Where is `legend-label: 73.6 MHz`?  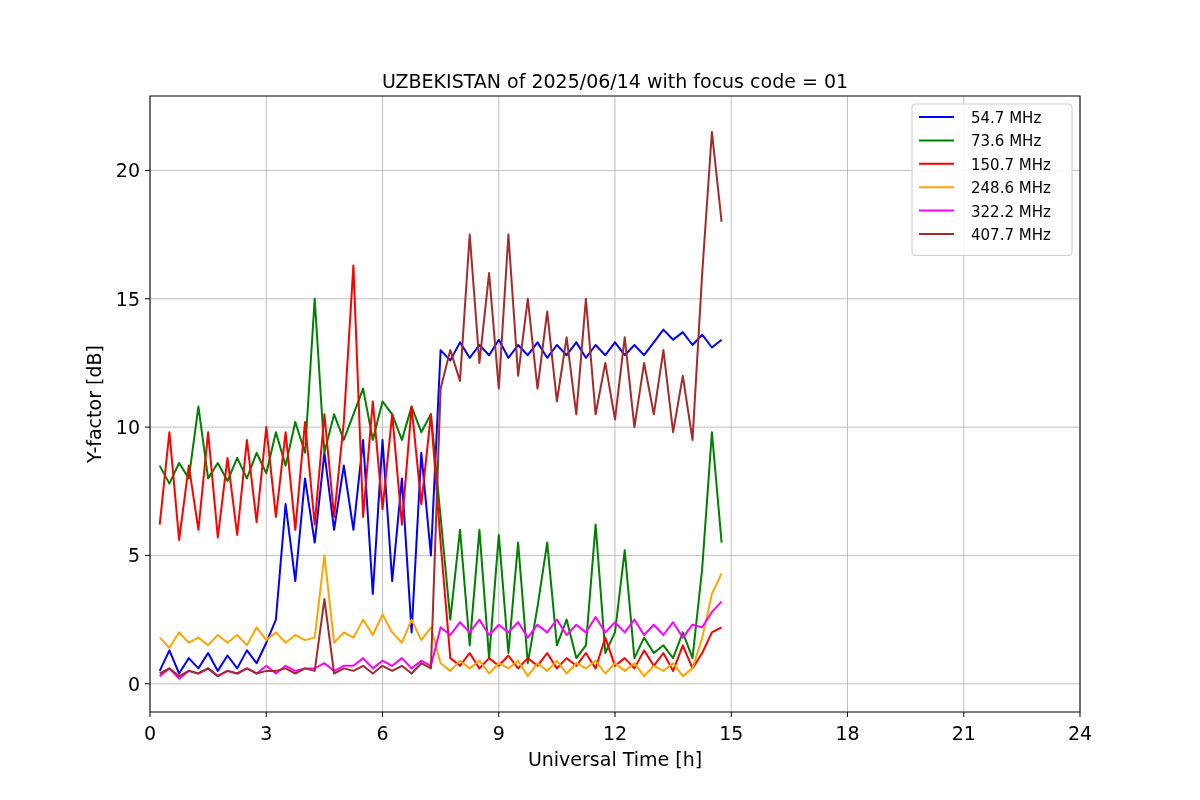
legend-label: 73.6 MHz is located at coordinates (1006, 141).